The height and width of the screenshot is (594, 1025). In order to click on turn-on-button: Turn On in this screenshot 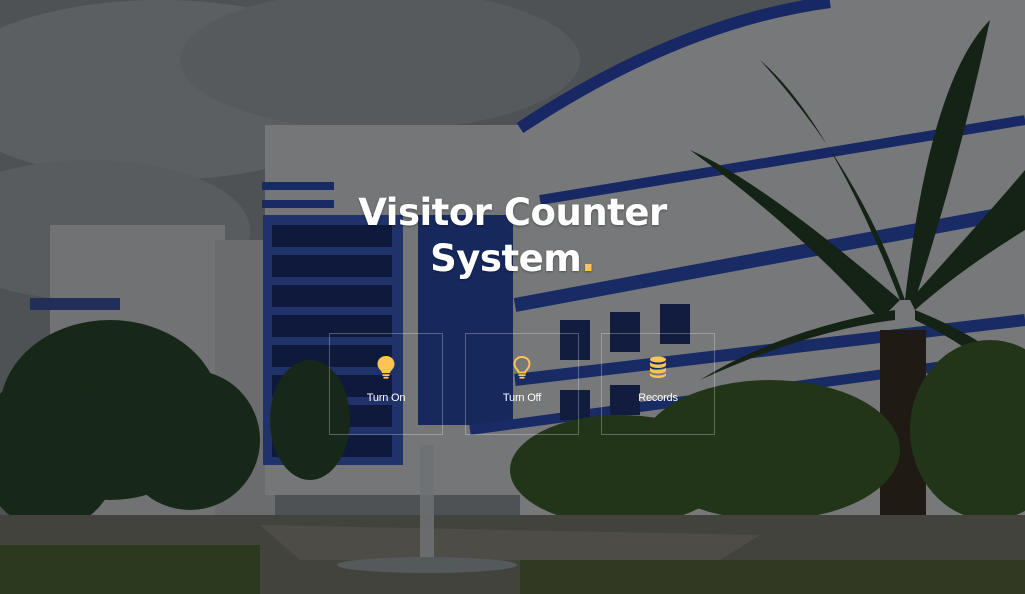, I will do `click(386, 384)`.